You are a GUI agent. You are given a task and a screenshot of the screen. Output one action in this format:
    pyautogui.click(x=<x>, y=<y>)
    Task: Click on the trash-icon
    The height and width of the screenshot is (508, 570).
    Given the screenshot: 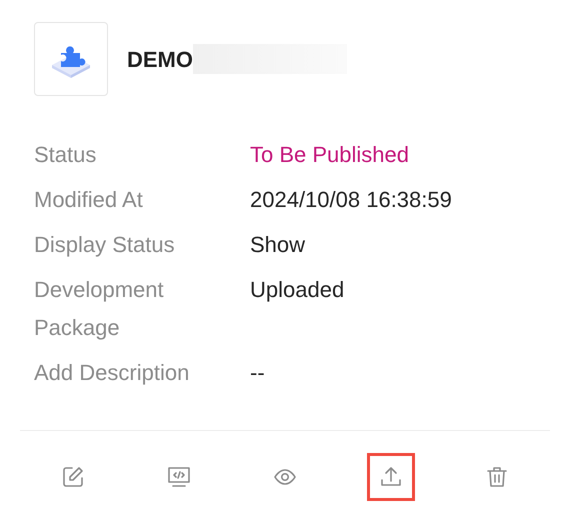 What is the action you would take?
    pyautogui.click(x=497, y=477)
    